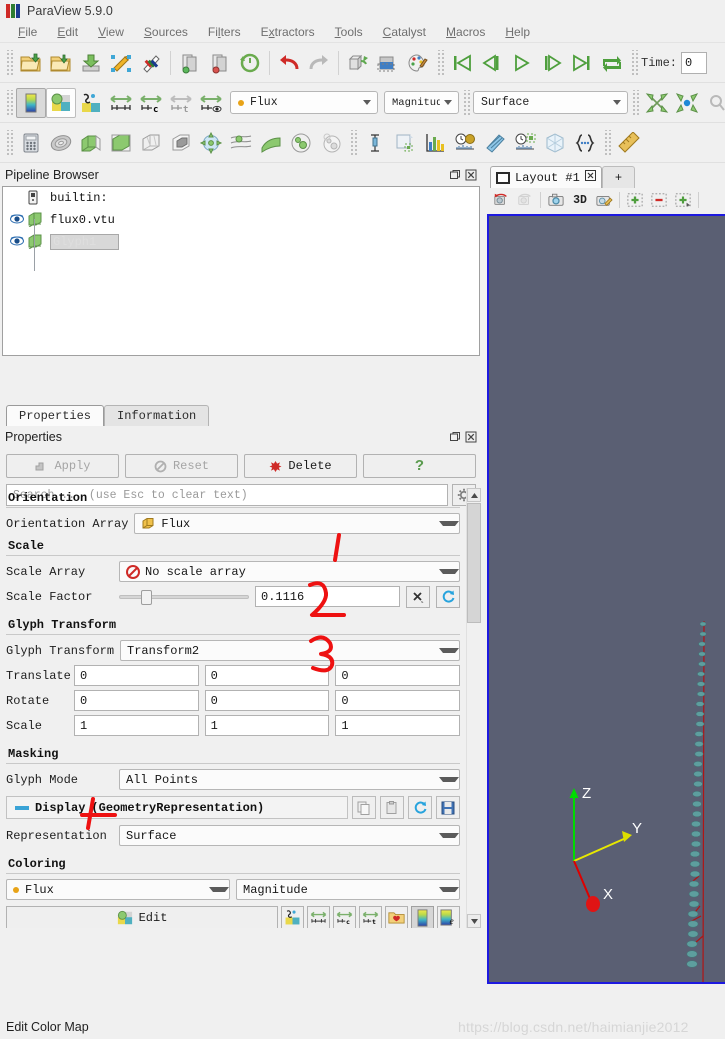  What do you see at coordinates (166, 32) in the screenshot?
I see `menu-sources: Sources` at bounding box center [166, 32].